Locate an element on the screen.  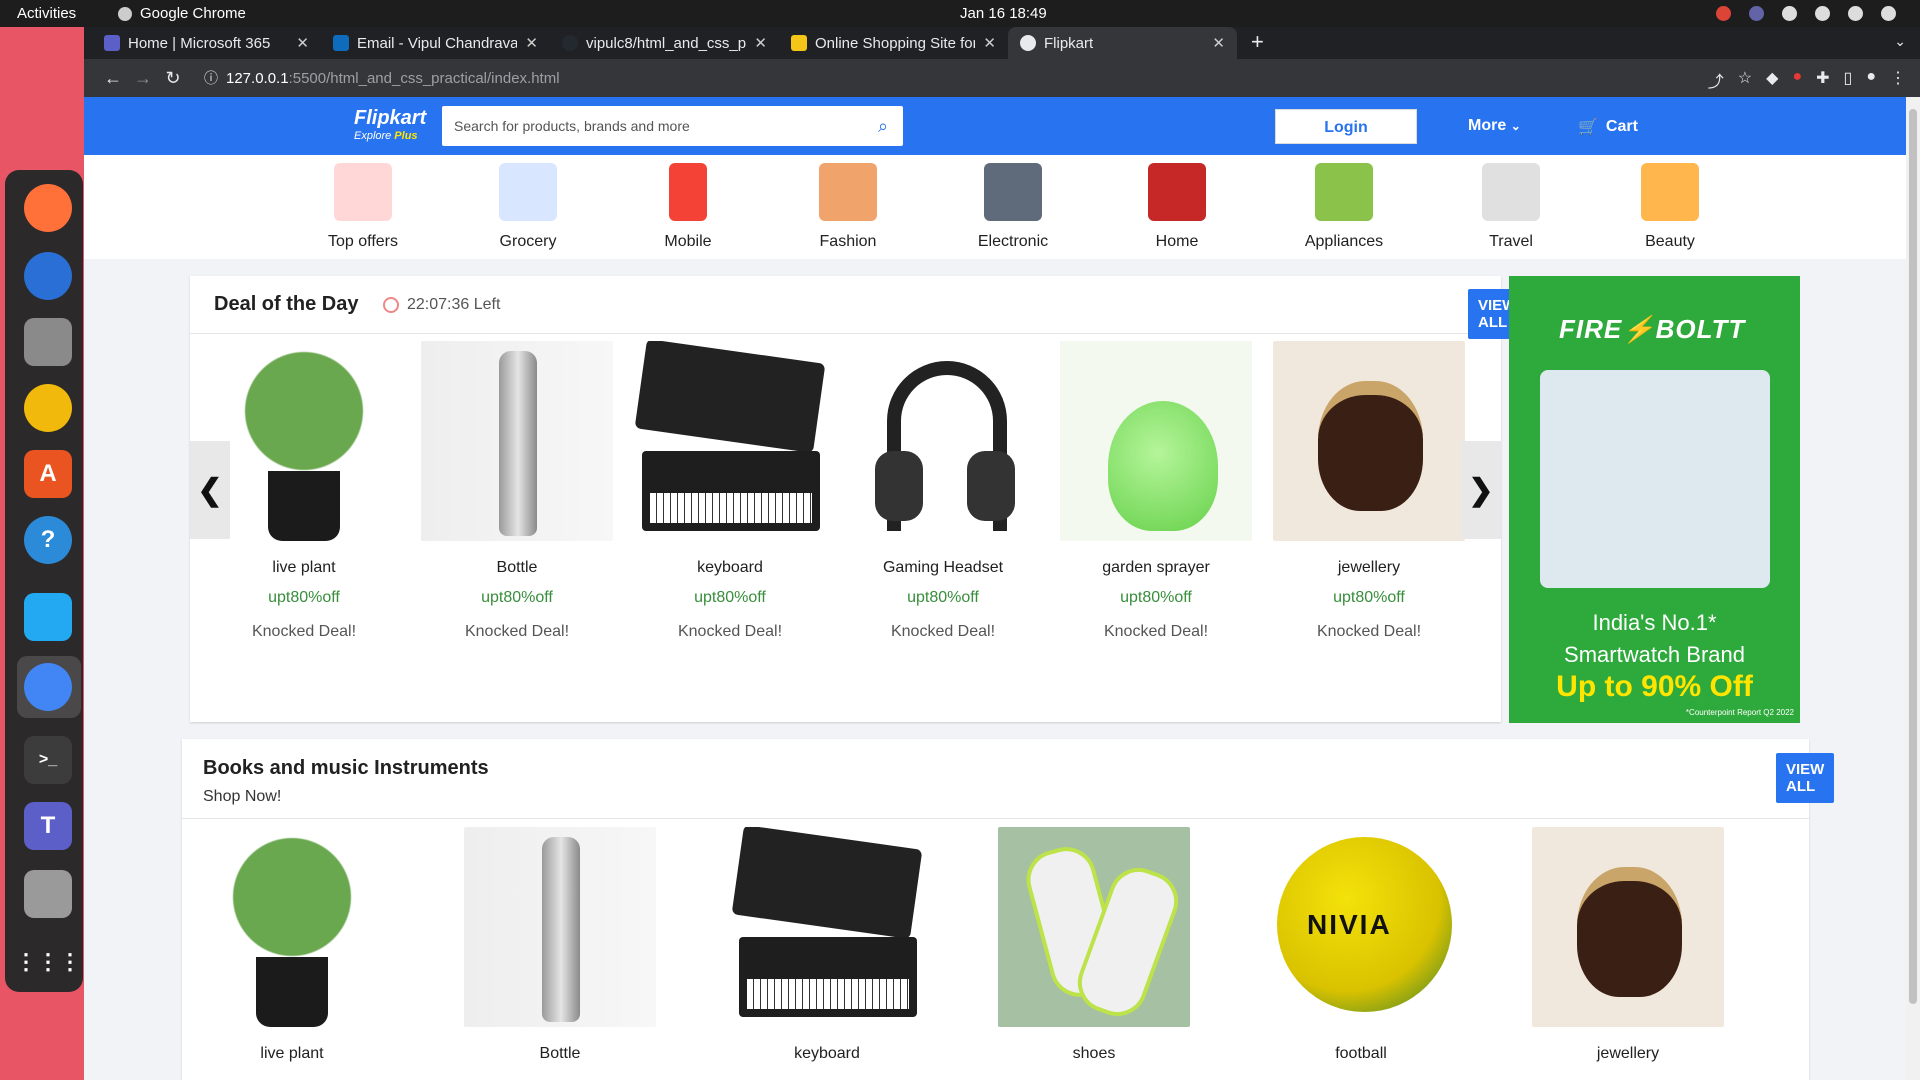
category-grocery: Grocery is located at coordinates (528, 207).